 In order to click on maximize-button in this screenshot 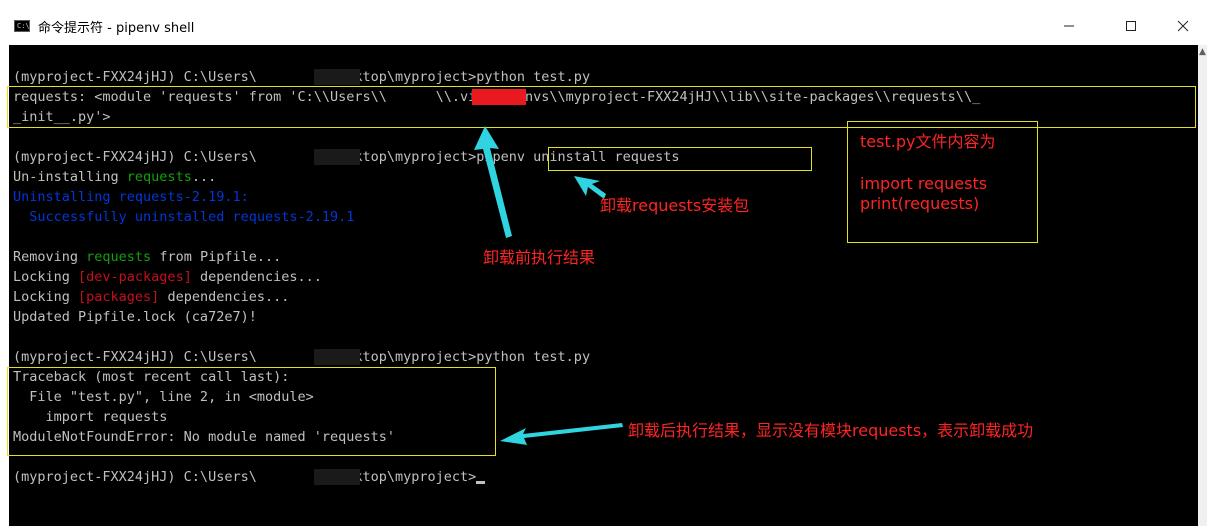, I will do `click(1131, 26)`.